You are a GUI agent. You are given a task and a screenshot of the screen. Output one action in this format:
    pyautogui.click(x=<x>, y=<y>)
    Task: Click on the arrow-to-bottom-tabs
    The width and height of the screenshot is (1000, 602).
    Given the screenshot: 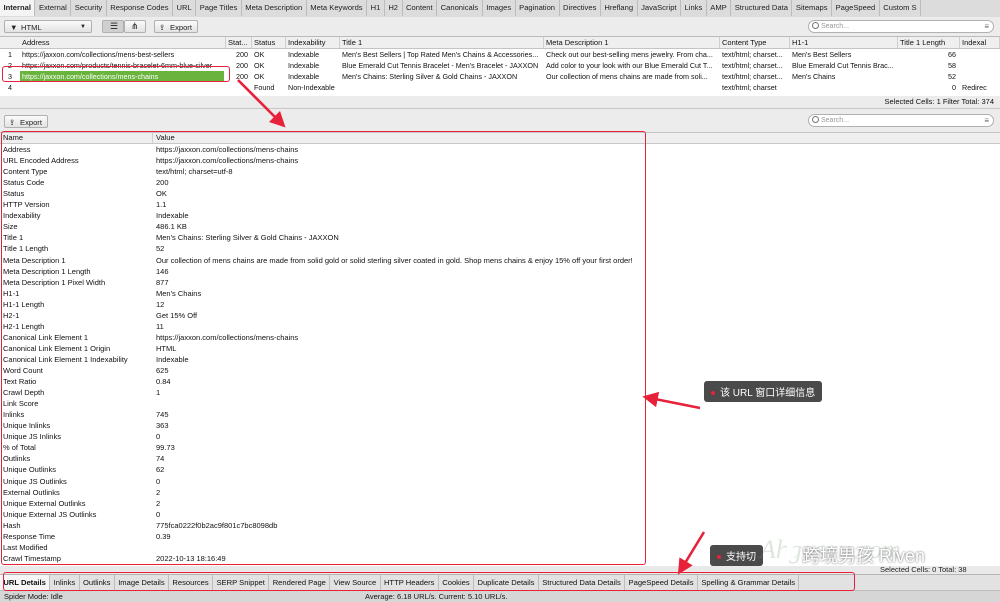 What is the action you would take?
    pyautogui.click(x=691, y=553)
    